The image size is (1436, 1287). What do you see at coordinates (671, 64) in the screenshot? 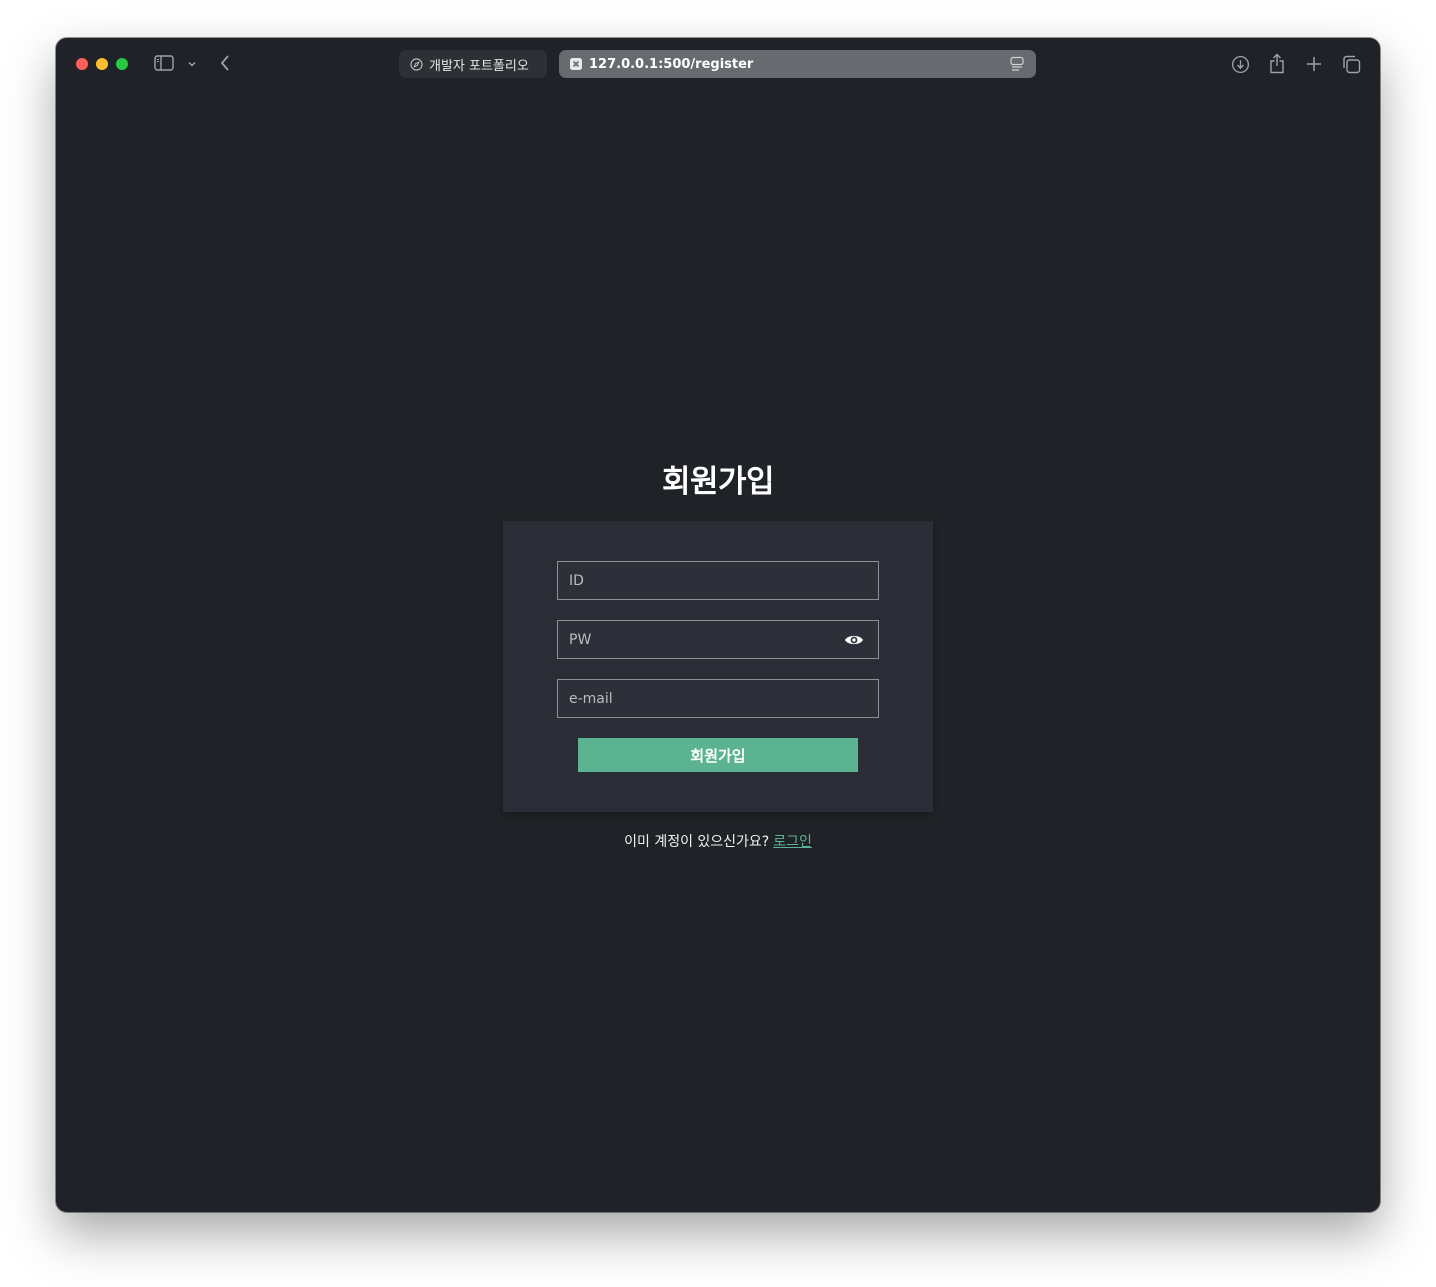
I see `tab-url: 127.0.0.1:500/register` at bounding box center [671, 64].